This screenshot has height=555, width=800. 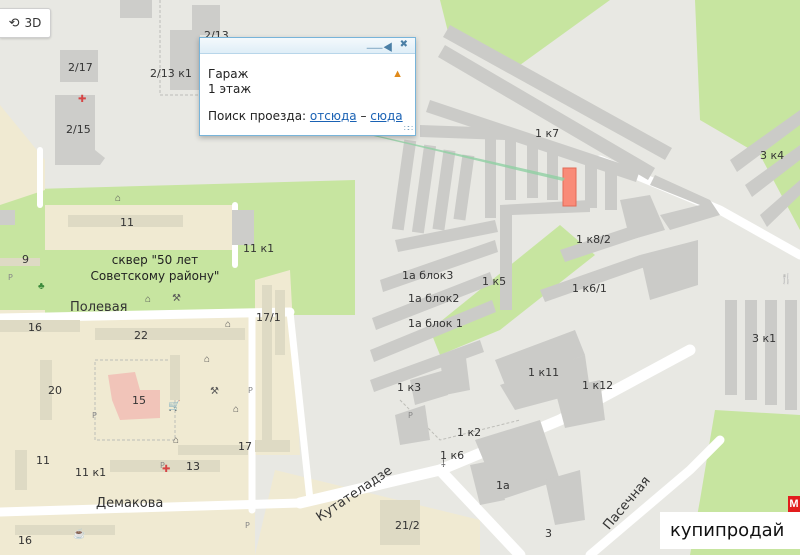 I want to click on view-3d-label: 3D, so click(x=33, y=23).